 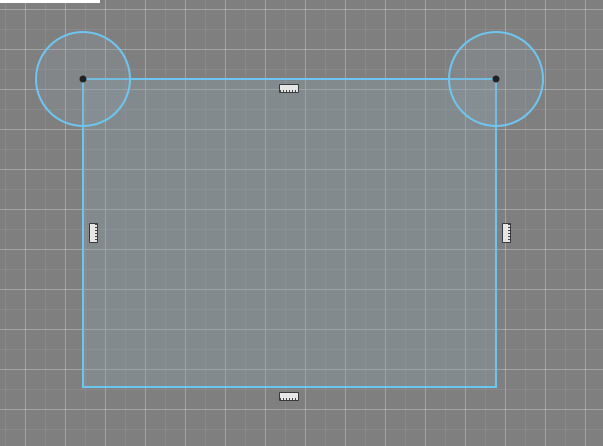 I want to click on top-right-vertex-dot, so click(x=496, y=79).